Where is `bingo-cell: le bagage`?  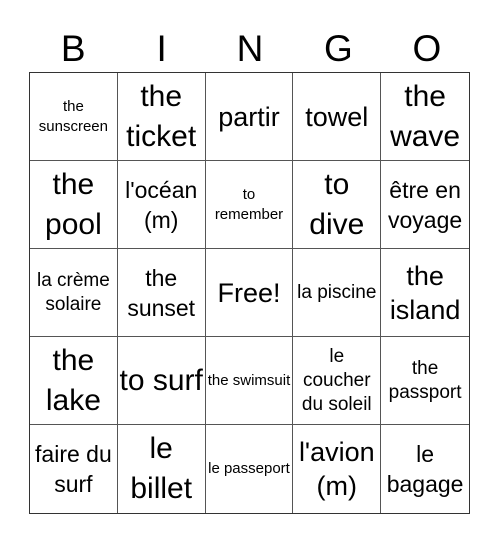
bingo-cell: le bagage is located at coordinates (425, 469).